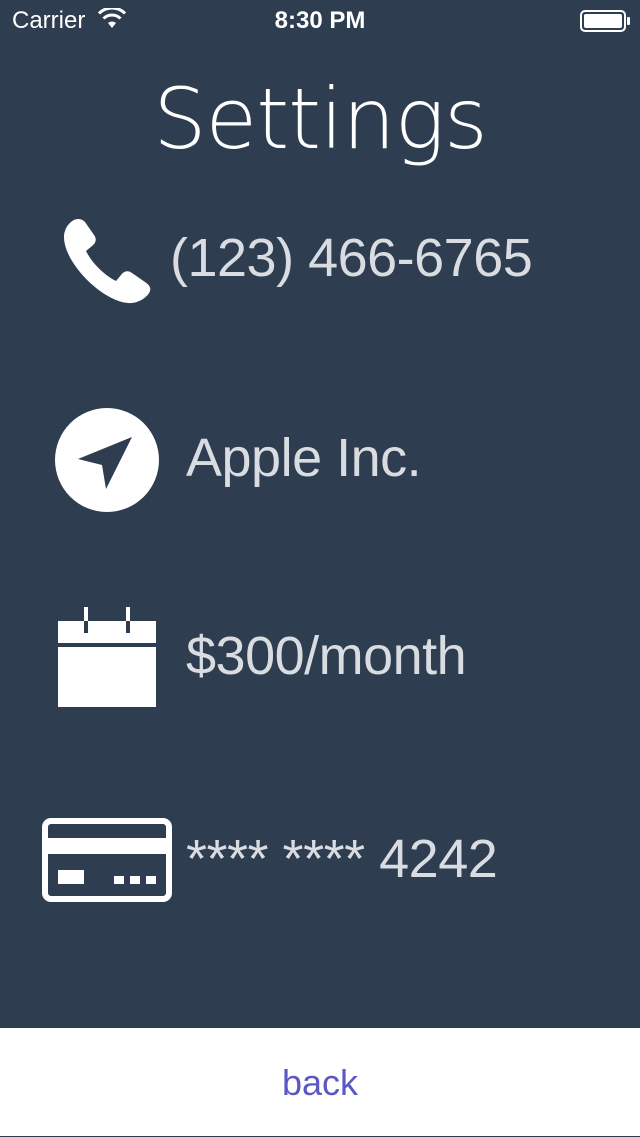 This screenshot has width=640, height=1137. What do you see at coordinates (351, 258) in the screenshot?
I see `phone-number: (123) 466-6765` at bounding box center [351, 258].